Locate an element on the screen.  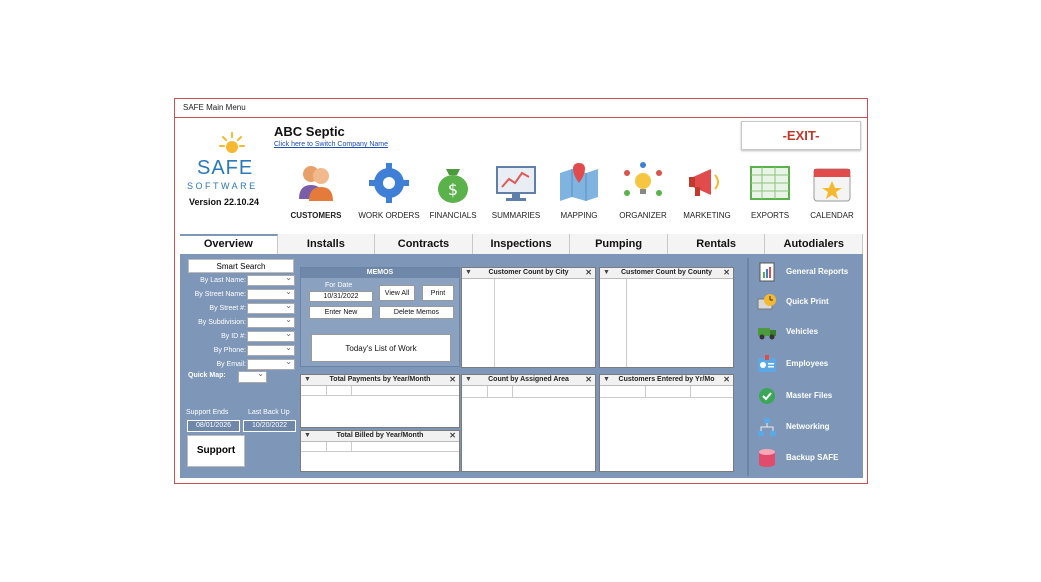
customers-entered-panel: ▼ Customers Entered by Yr/Mo ✕ is located at coordinates (666, 423).